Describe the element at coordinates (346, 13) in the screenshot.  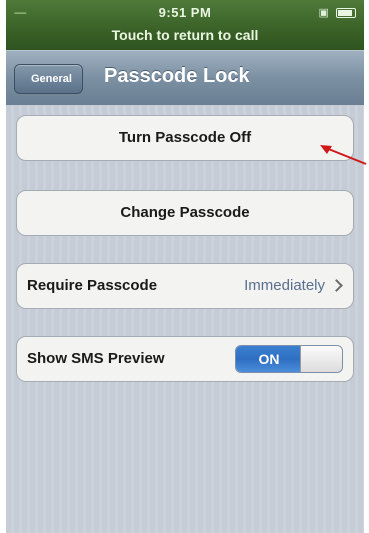
I see `battery-icon` at that location.